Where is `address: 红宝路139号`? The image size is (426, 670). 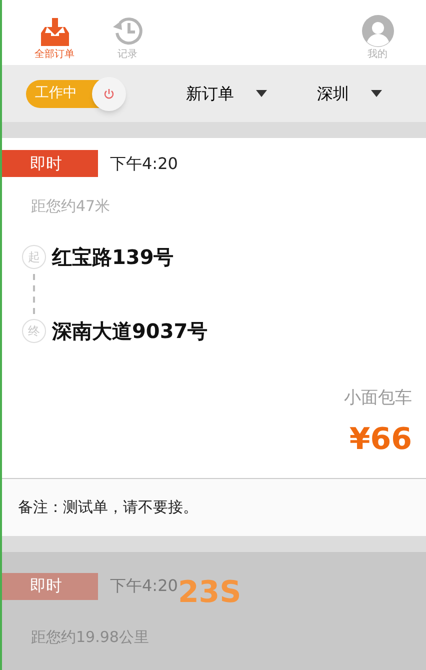
address: 红宝路139号 is located at coordinates (113, 257).